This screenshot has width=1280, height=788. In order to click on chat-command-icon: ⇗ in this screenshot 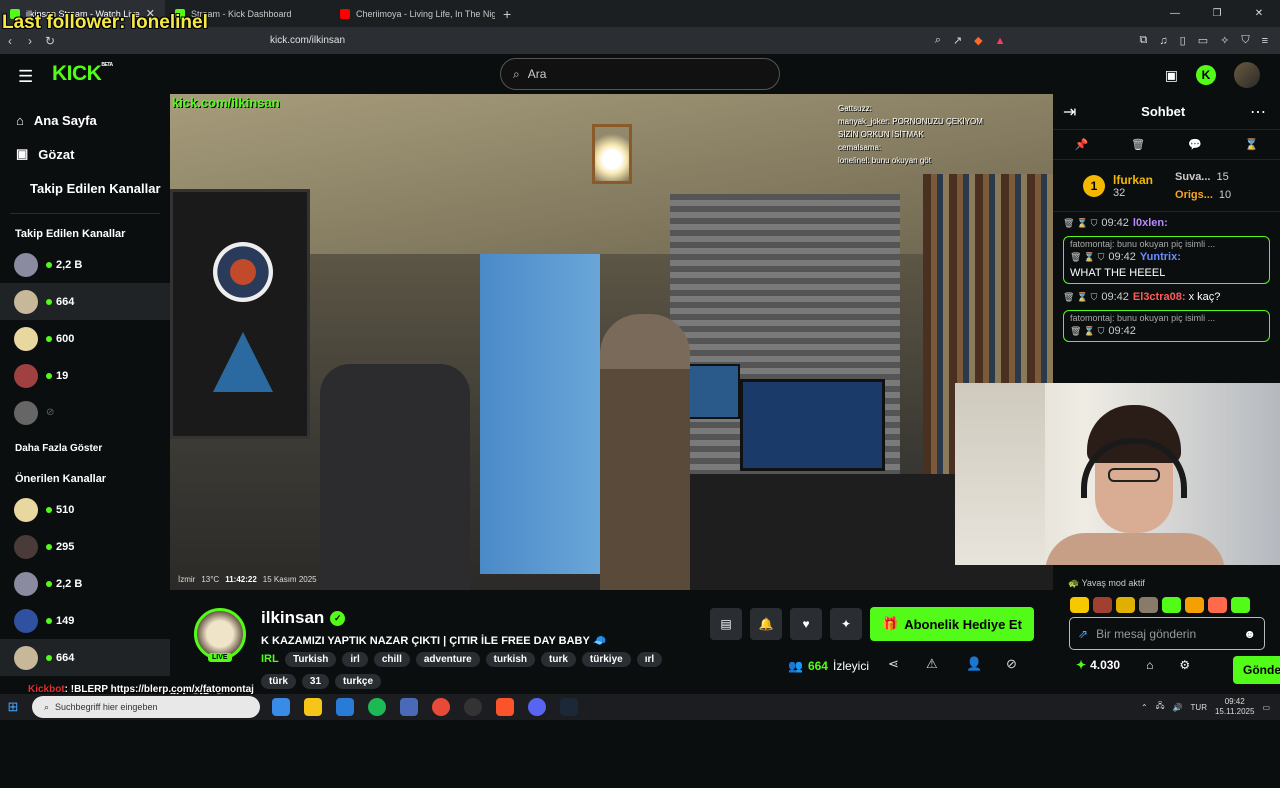, I will do `click(1083, 634)`.